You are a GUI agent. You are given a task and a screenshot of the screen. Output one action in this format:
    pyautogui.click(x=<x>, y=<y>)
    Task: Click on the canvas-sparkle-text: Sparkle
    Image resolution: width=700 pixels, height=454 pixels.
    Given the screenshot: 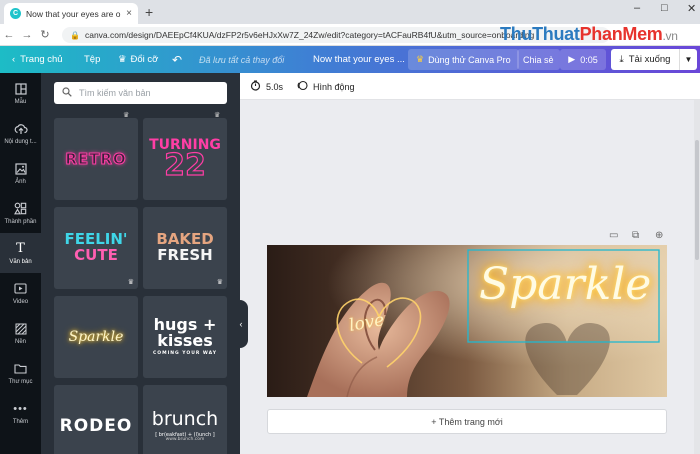 What is the action you would take?
    pyautogui.click(x=565, y=284)
    